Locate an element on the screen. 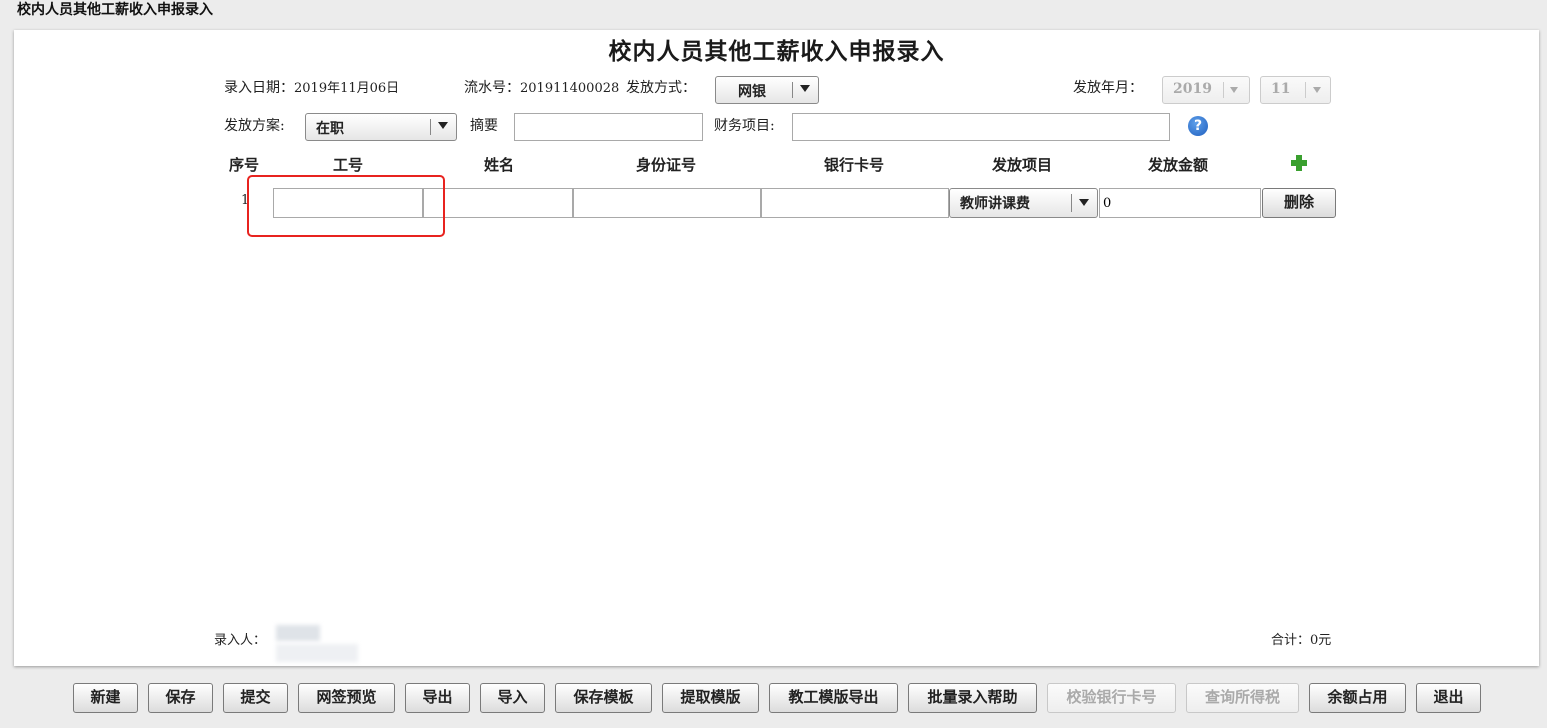 The height and width of the screenshot is (728, 1547). plan-select: 在职 is located at coordinates (381, 127).